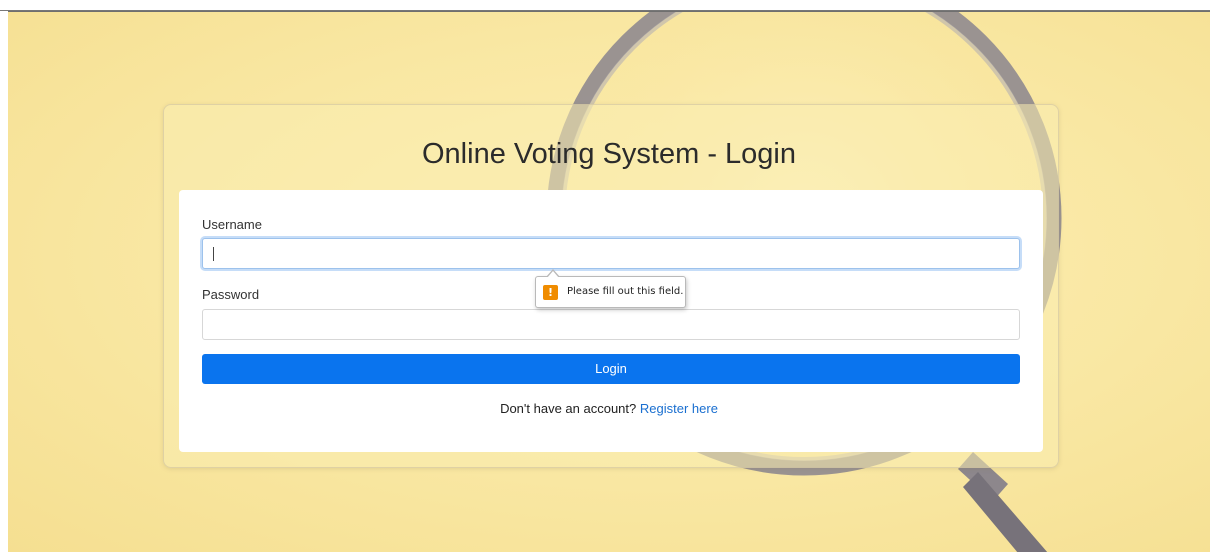 This screenshot has width=1210, height=552. What do you see at coordinates (609, 154) in the screenshot?
I see `page-title: Online Voting System - Login` at bounding box center [609, 154].